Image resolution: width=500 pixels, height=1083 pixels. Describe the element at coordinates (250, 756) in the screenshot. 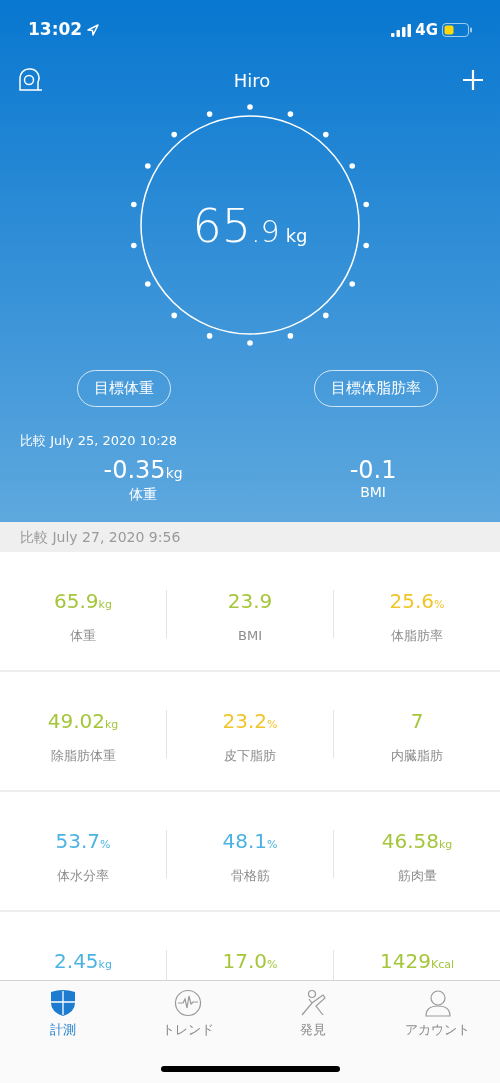

I see `metric-label: 皮下脂肪` at that location.